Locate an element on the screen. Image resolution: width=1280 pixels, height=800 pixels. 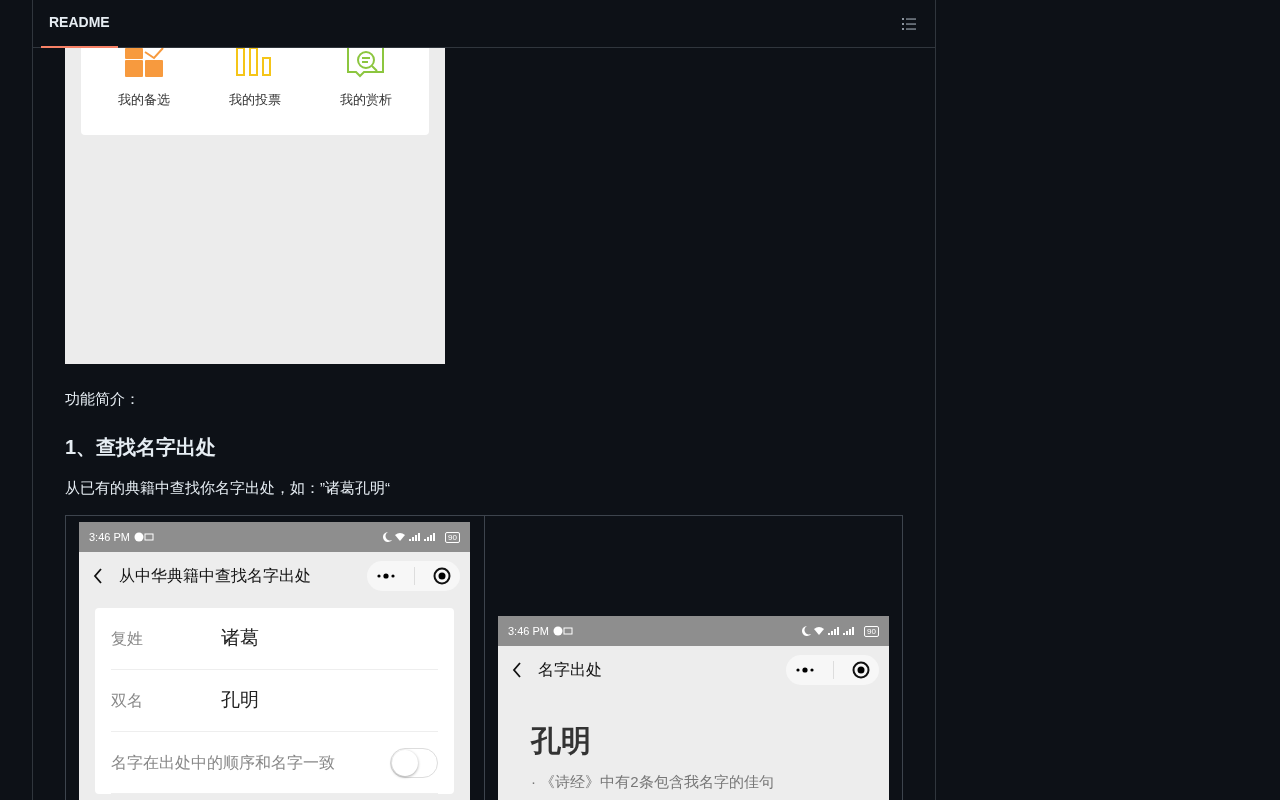
field-label: 双名 is located at coordinates (127, 700).